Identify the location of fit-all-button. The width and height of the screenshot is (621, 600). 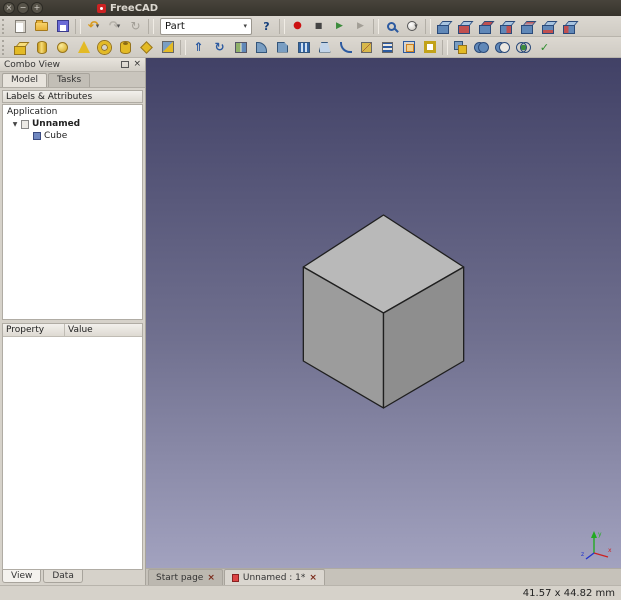
(391, 26).